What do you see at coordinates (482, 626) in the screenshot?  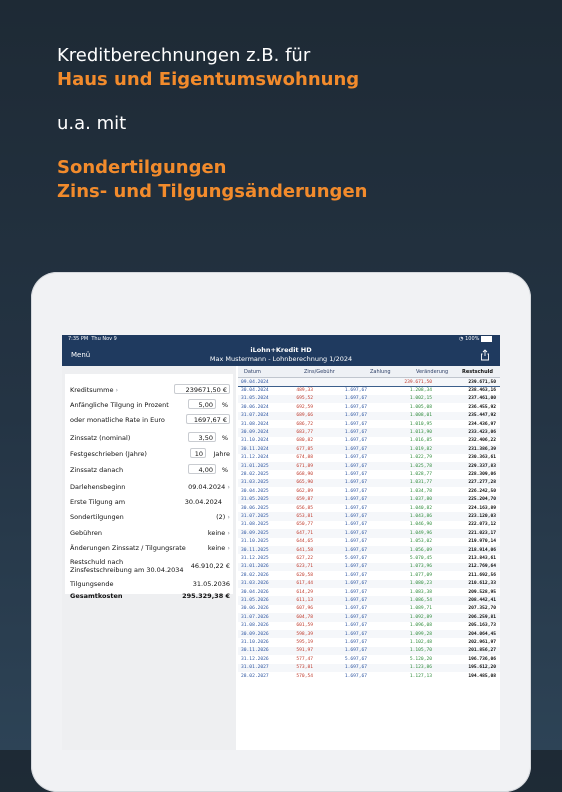 I see `cell-restschuld: 205.163,73` at bounding box center [482, 626].